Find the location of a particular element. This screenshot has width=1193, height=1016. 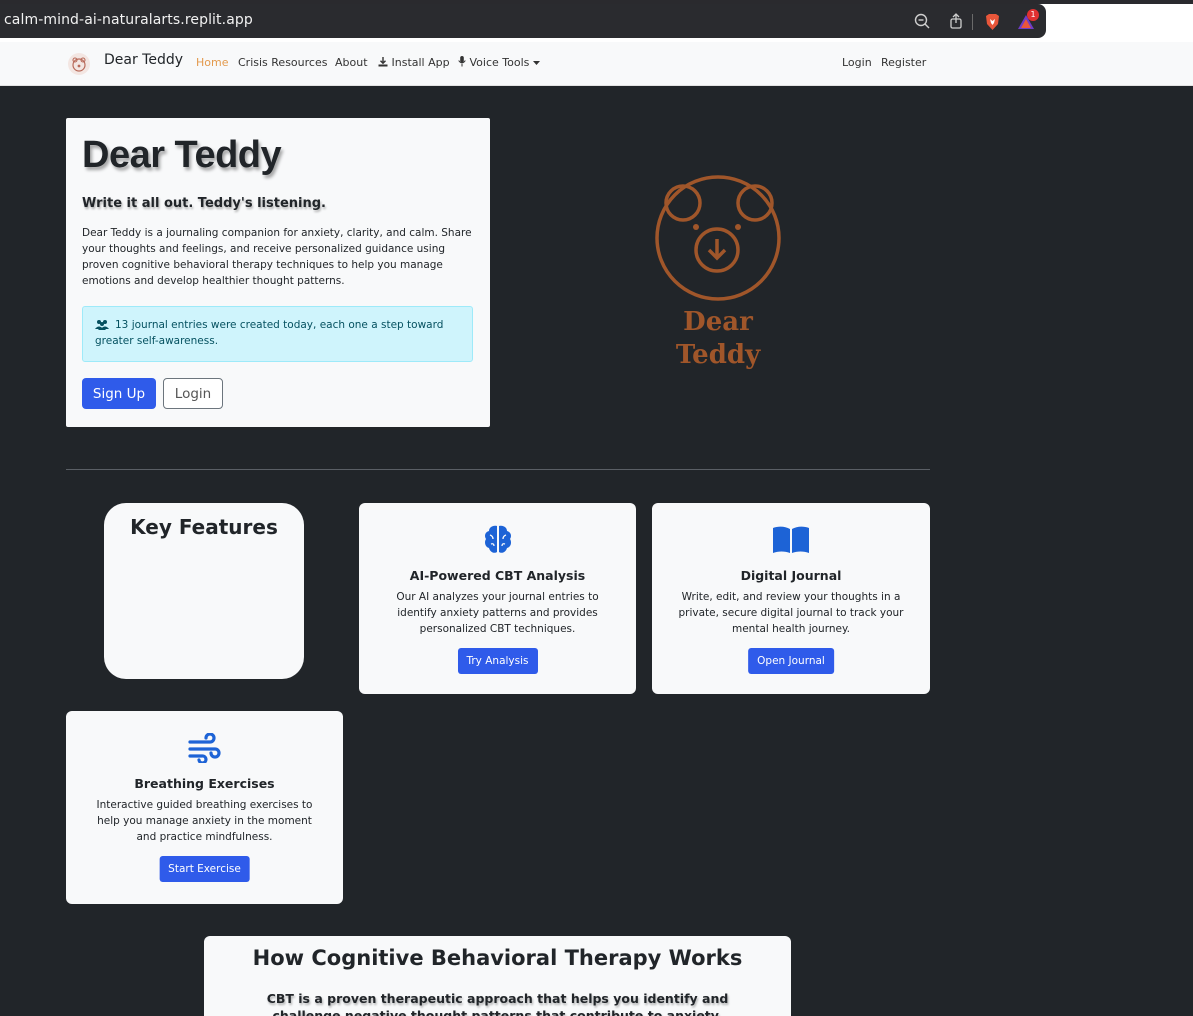

nav-register: Register is located at coordinates (903, 62).